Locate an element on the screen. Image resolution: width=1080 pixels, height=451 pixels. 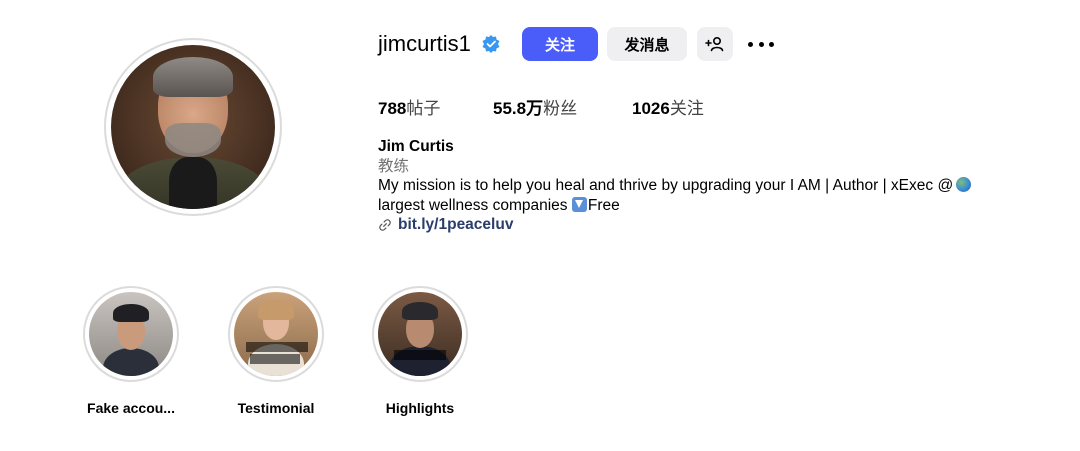
avatar-shirt is located at coordinates (193, 183).